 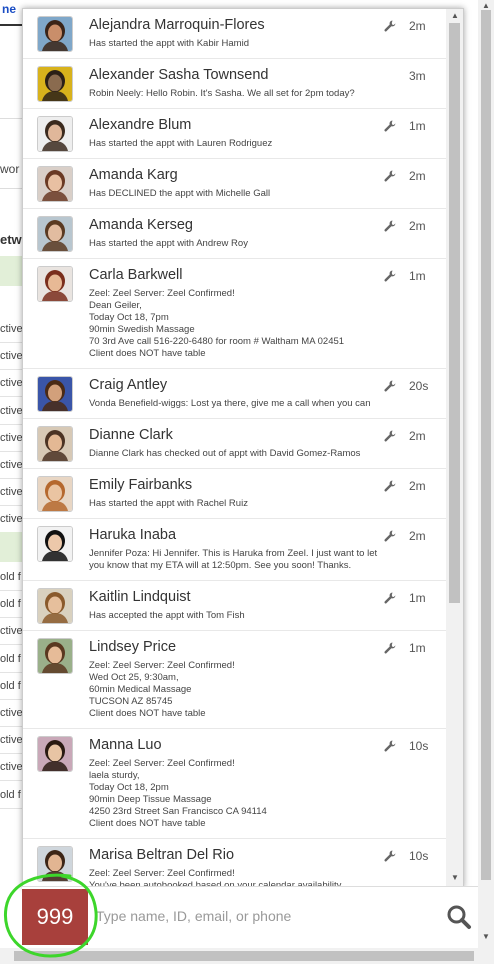 What do you see at coordinates (125, 745) in the screenshot?
I see `contact-name: Manna Luo` at bounding box center [125, 745].